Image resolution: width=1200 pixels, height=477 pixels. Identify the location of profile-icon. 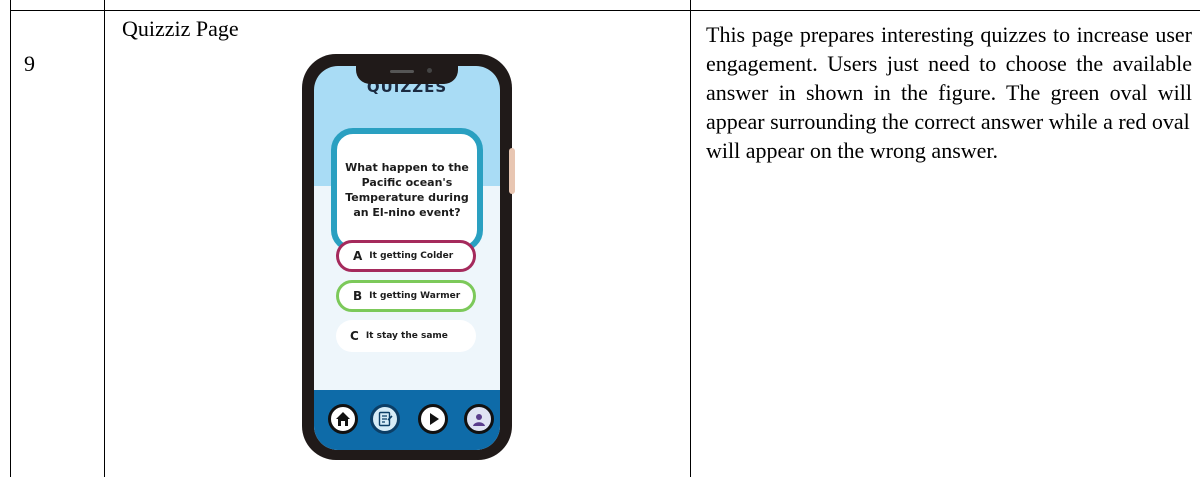
(479, 419).